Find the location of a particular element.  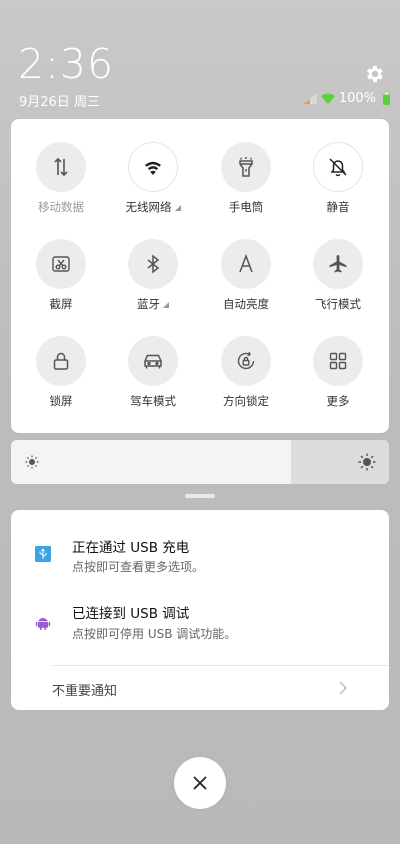

tile-label: 飞行模式 is located at coordinates (338, 304).